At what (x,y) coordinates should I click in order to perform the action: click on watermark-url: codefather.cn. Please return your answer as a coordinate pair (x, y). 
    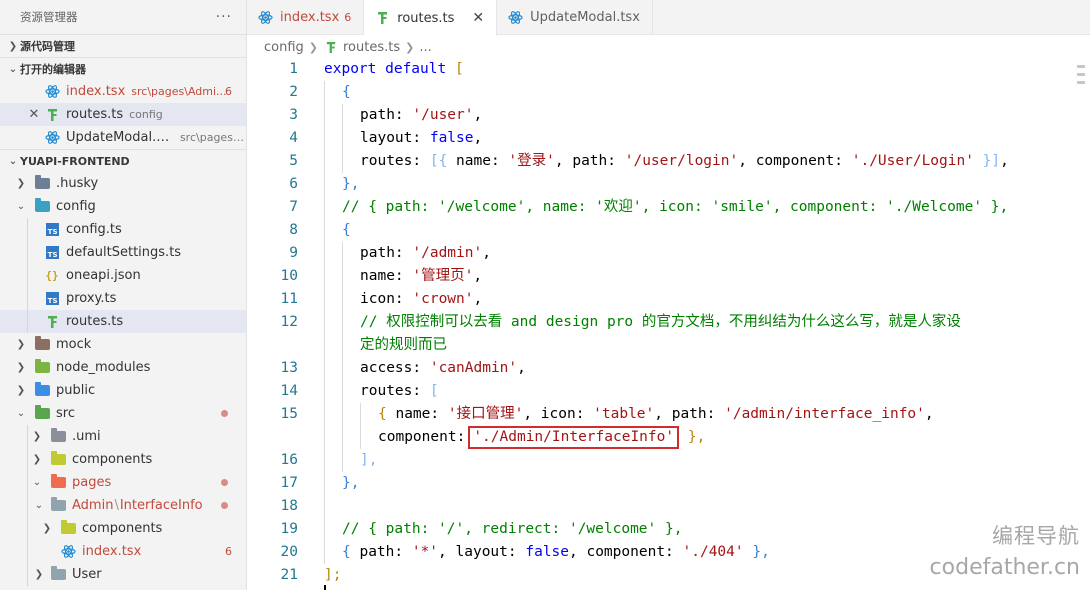
    Looking at the image, I should click on (1004, 567).